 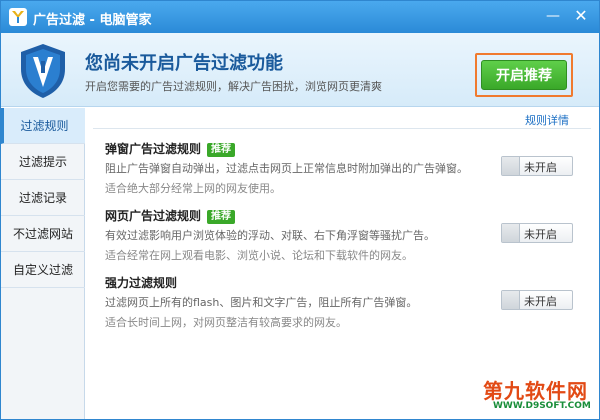 What do you see at coordinates (43, 270) in the screenshot?
I see `sidebar-item-custom-filter: 自定义过滤` at bounding box center [43, 270].